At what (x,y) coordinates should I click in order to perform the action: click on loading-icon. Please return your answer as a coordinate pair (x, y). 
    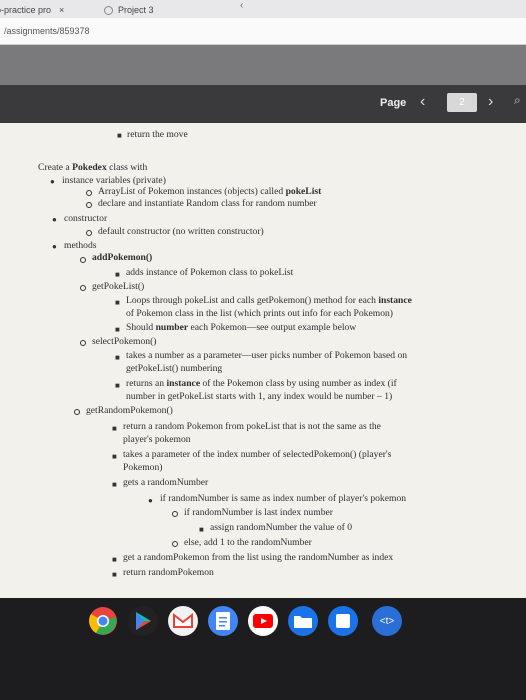
    Looking at the image, I should click on (108, 10).